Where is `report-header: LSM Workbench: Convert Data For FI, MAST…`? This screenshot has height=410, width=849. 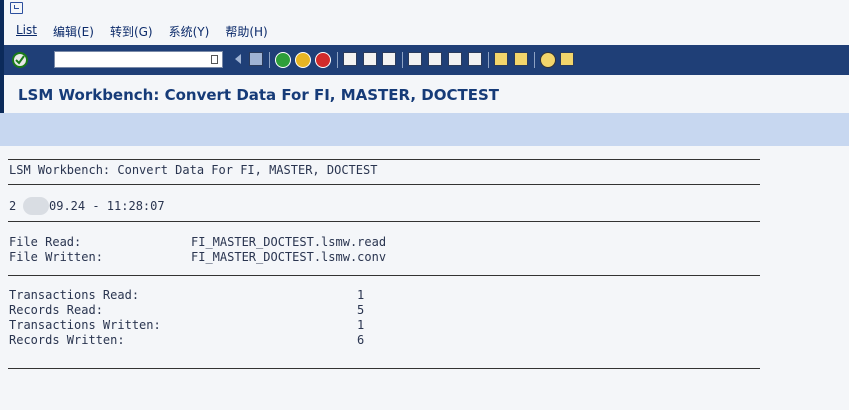 report-header: LSM Workbench: Convert Data For FI, MAST… is located at coordinates (193, 170).